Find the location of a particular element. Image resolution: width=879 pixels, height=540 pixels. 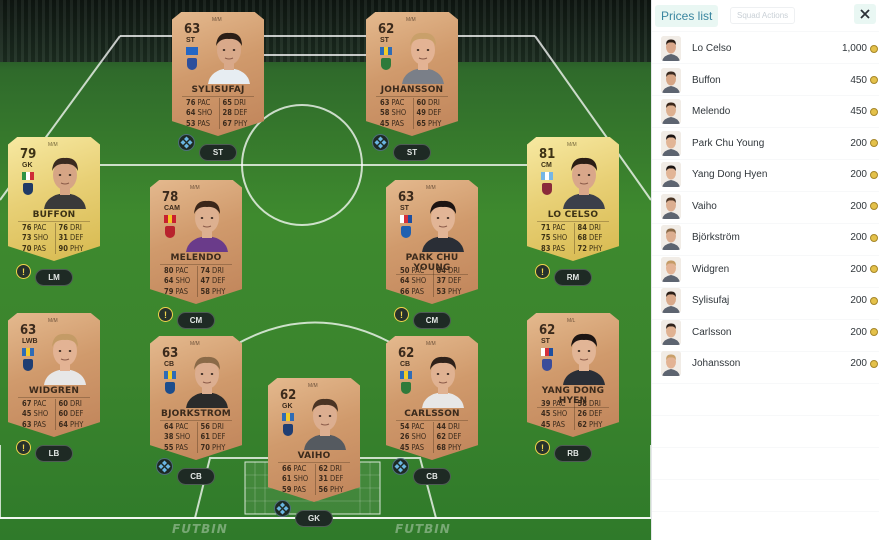

price-list-item: Björkström 200 is located at coordinates (765, 237).